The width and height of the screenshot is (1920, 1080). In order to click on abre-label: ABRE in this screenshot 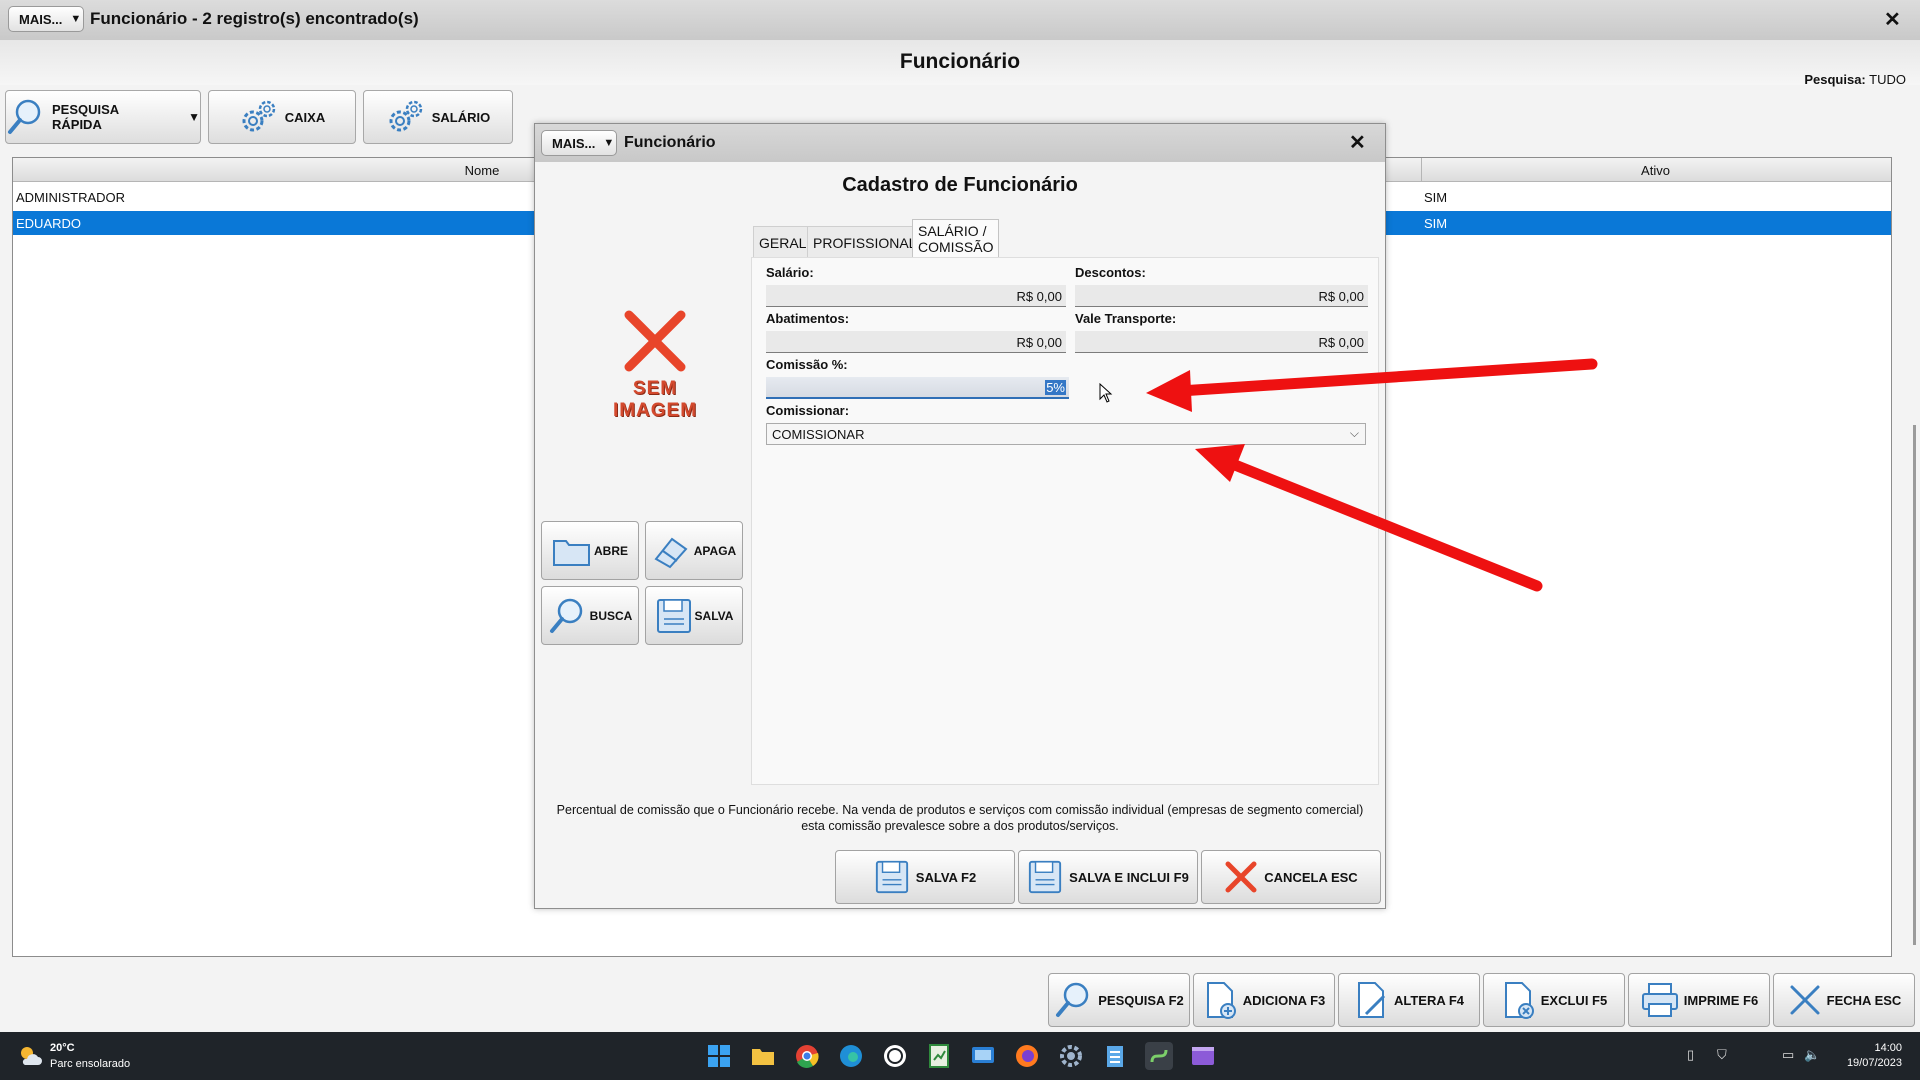, I will do `click(610, 550)`.